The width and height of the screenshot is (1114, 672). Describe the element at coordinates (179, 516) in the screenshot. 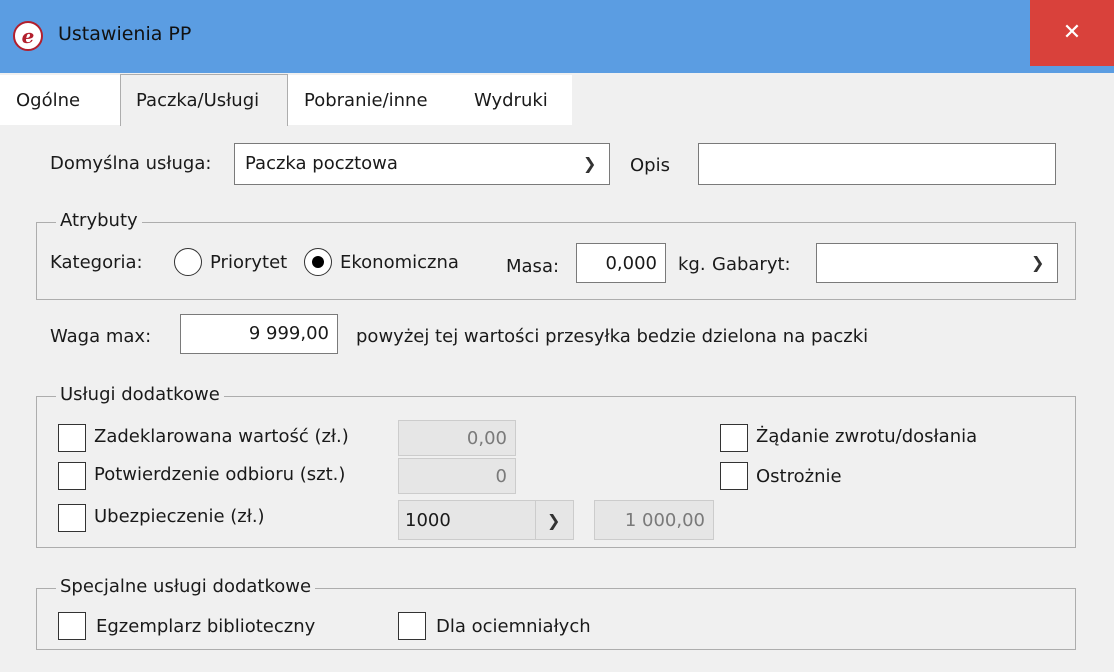

I see `insurance-label: Ubezpieczenie (zł.)` at that location.